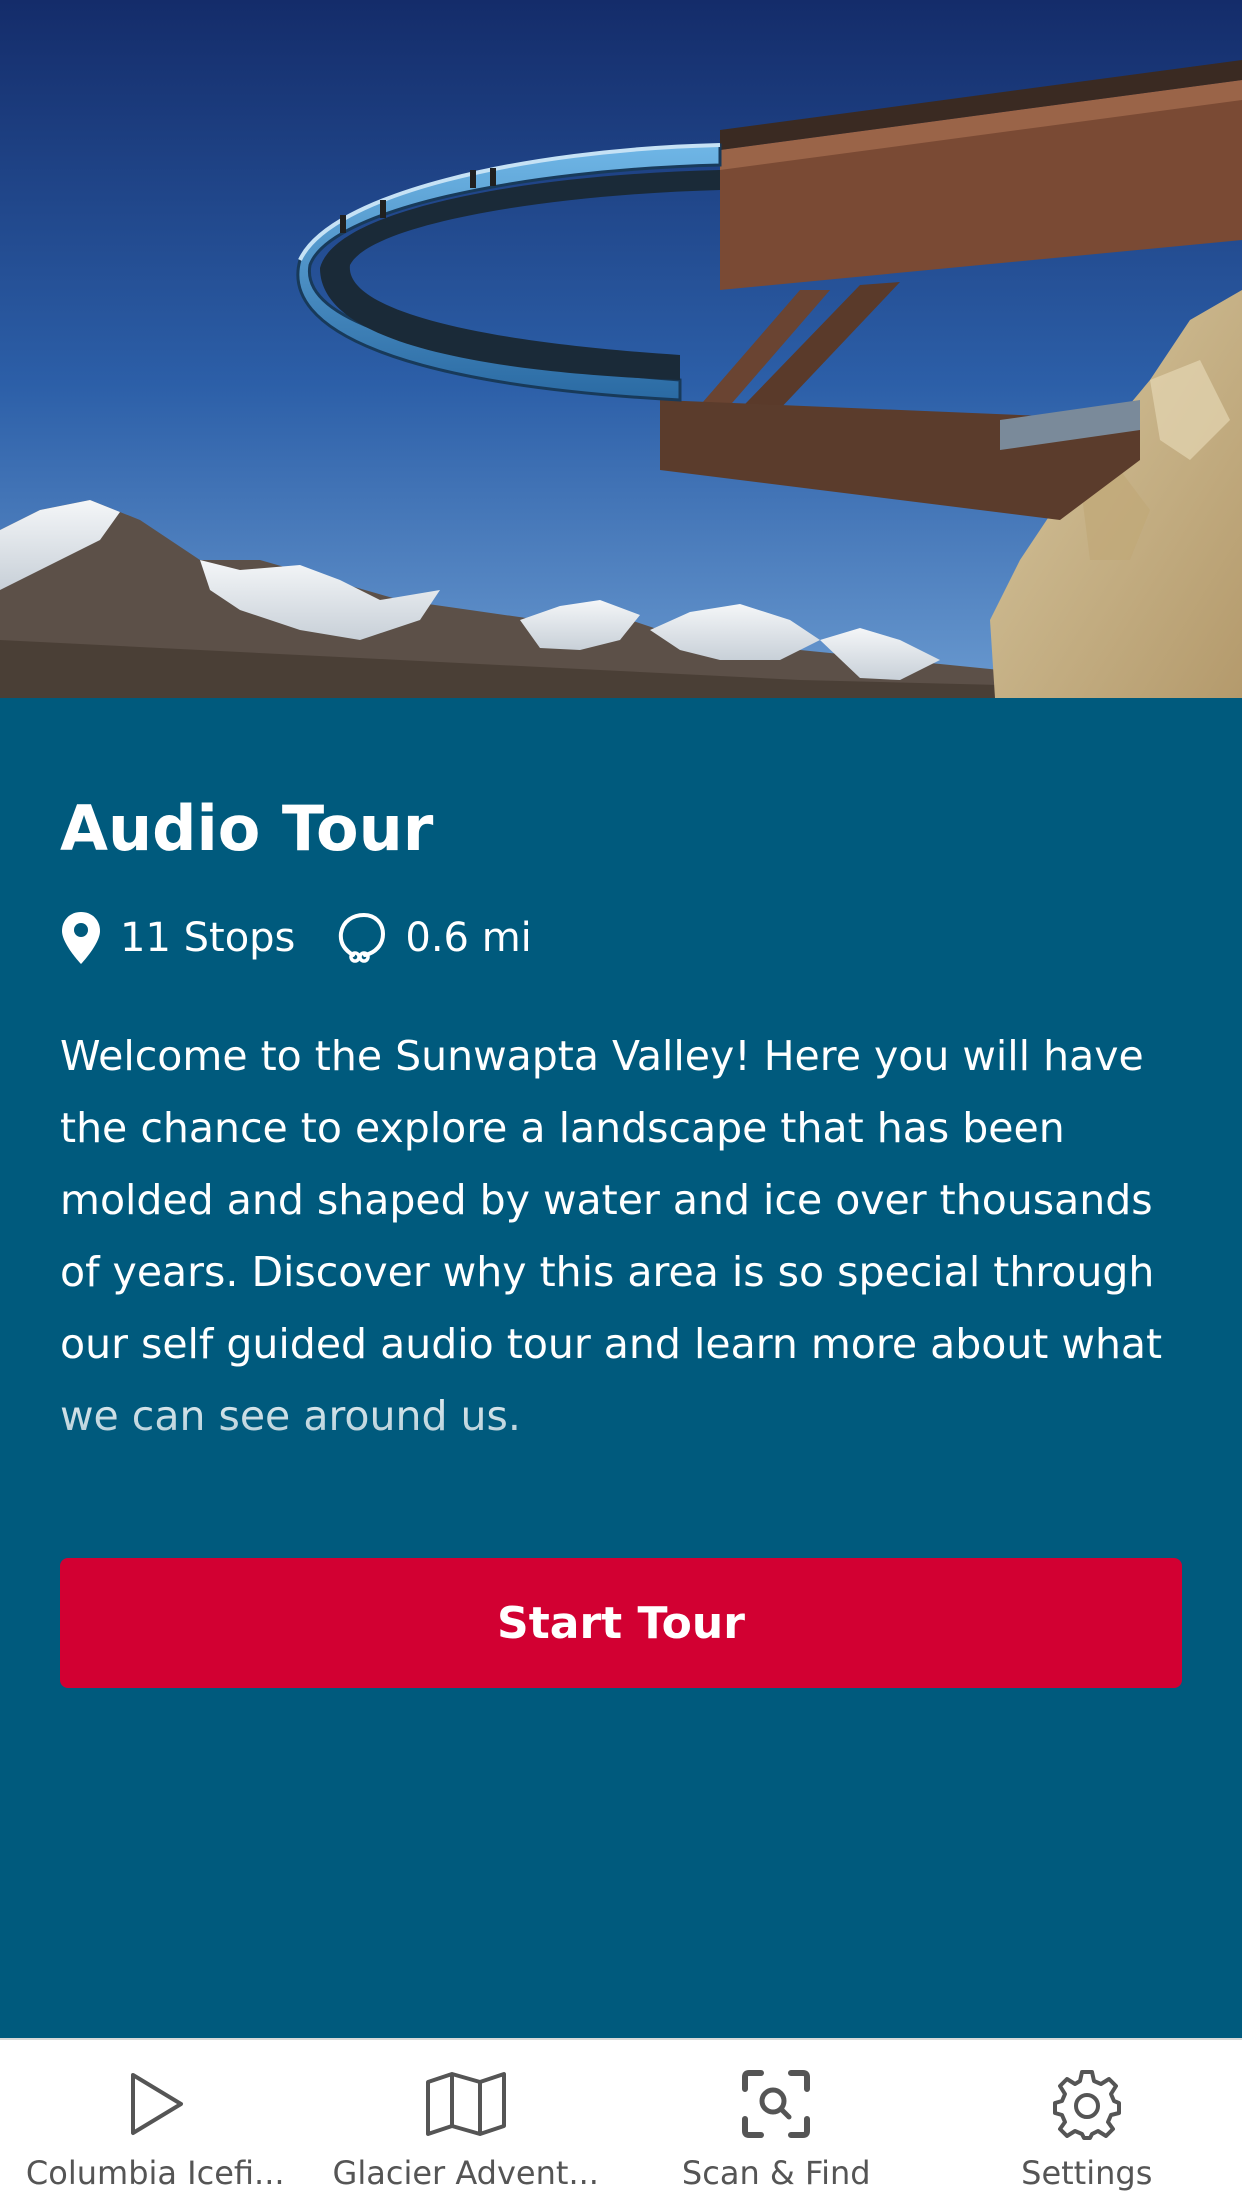 This screenshot has width=1242, height=2208. Describe the element at coordinates (621, 1623) in the screenshot. I see `start-tour-button: Start Tour` at that location.